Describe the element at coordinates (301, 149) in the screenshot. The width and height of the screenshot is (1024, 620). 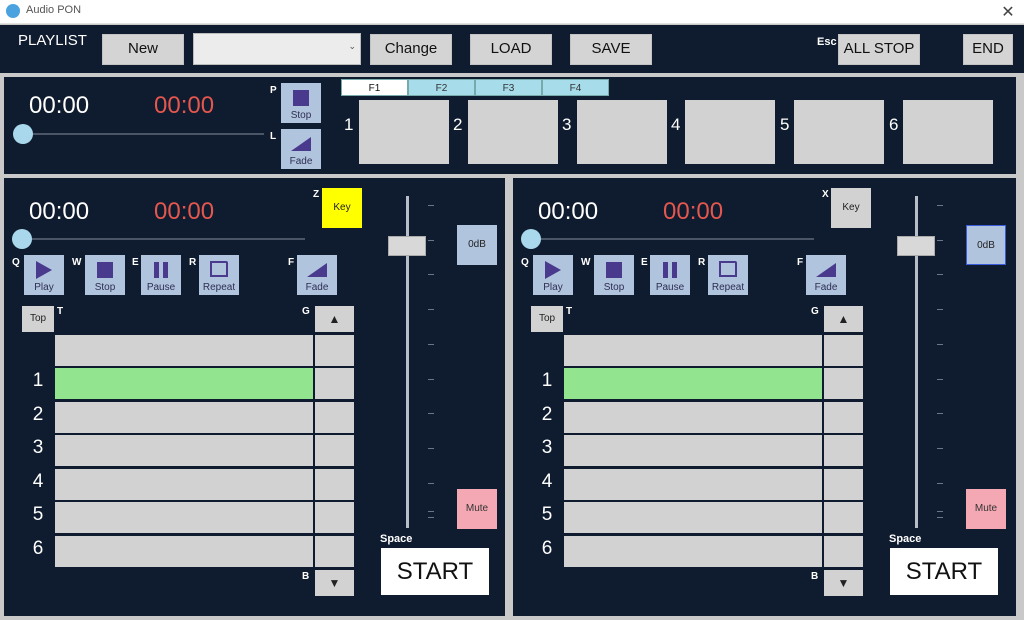
I see `pad-fade-button: Fade` at that location.